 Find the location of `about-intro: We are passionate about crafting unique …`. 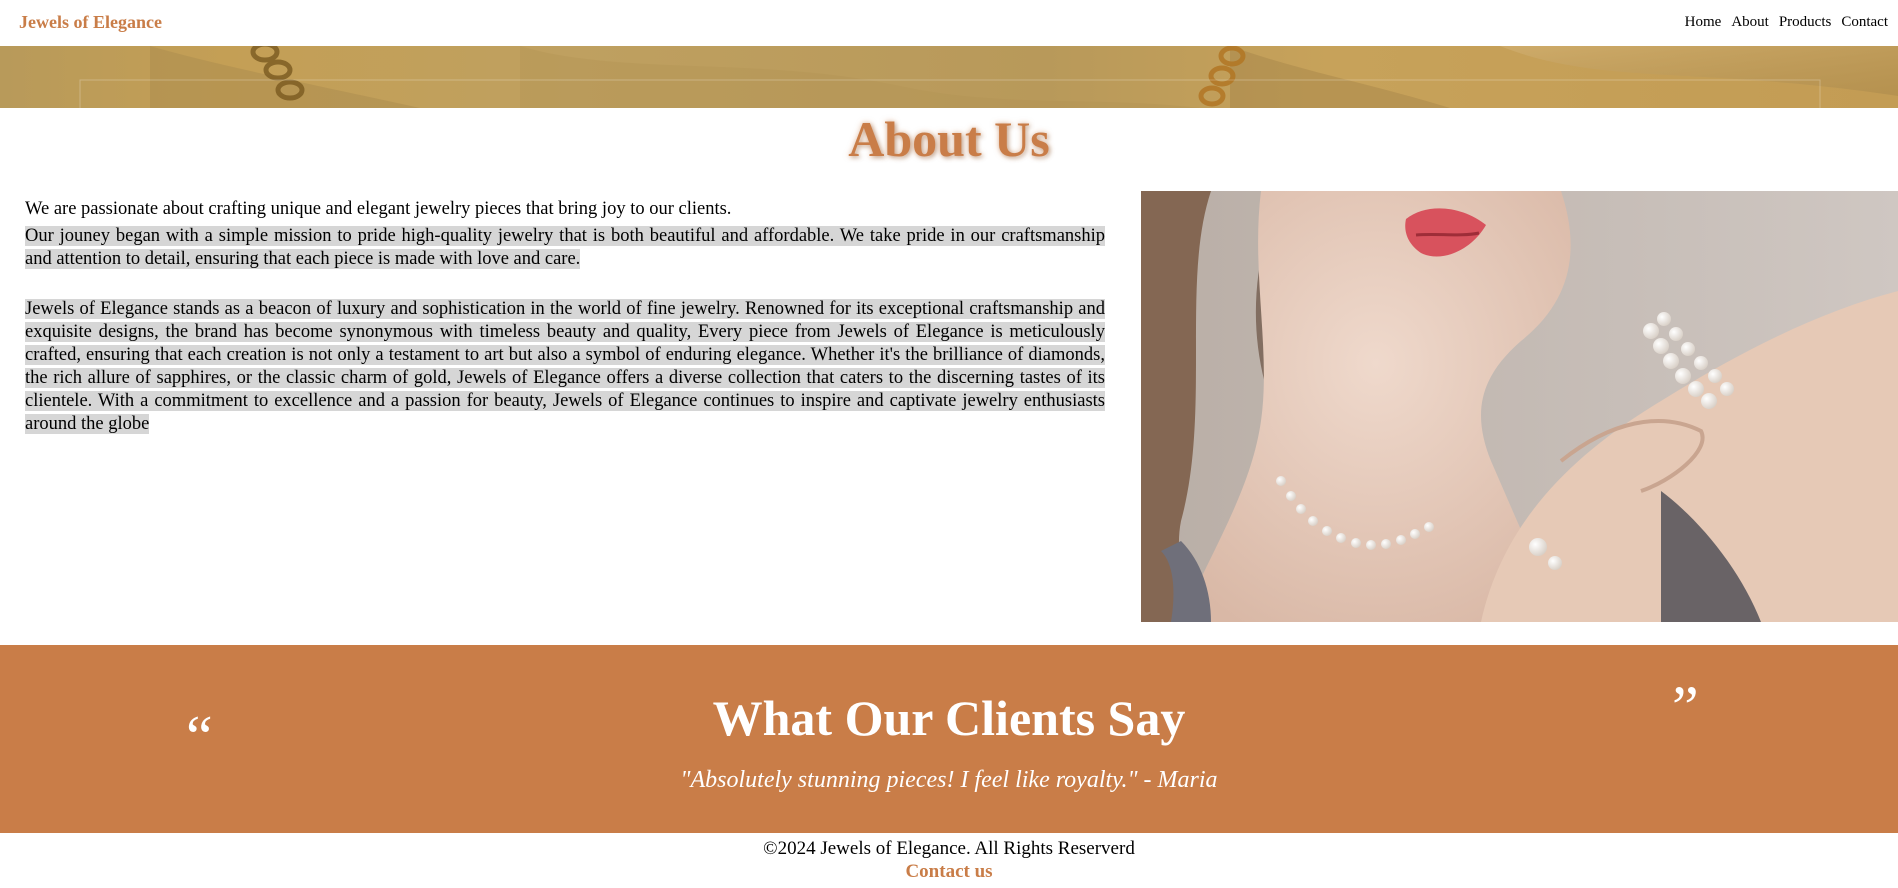

about-intro: We are passionate about crafting unique … is located at coordinates (378, 209).